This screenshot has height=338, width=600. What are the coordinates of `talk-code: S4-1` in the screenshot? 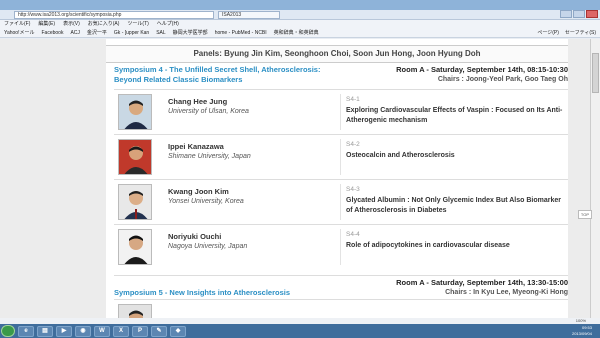 It's located at (353, 99).